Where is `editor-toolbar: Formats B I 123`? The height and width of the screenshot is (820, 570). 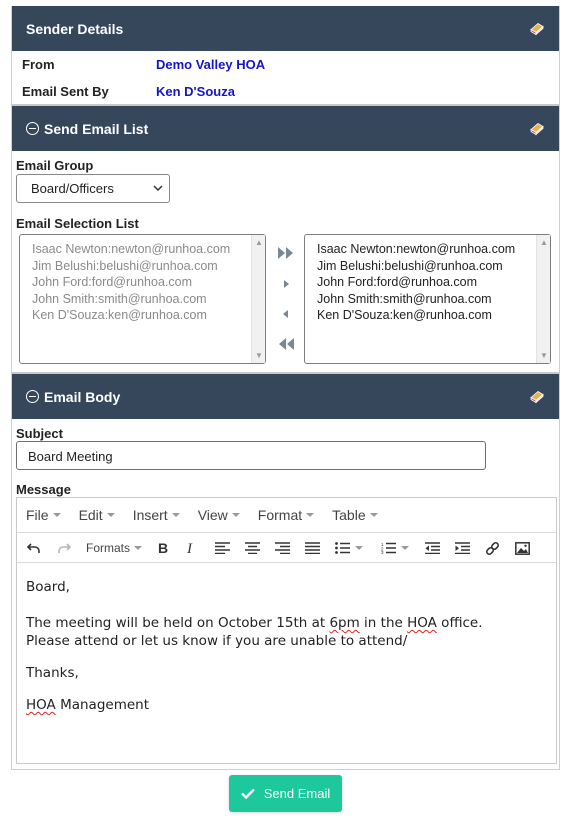 editor-toolbar: Formats B I 123 is located at coordinates (286, 548).